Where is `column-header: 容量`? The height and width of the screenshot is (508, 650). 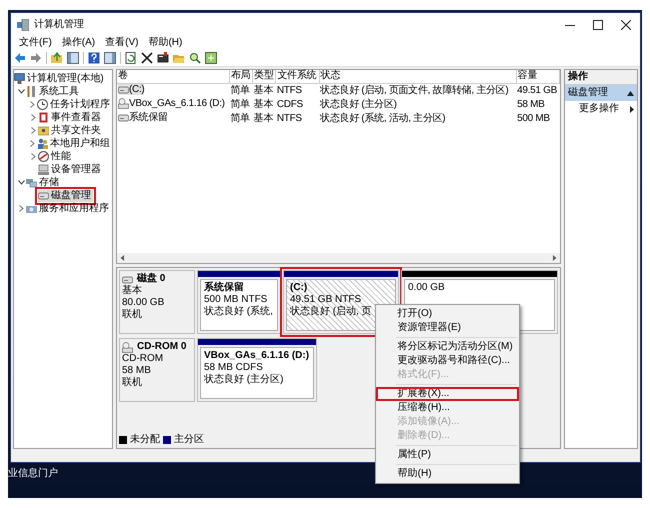
column-header: 容量 is located at coordinates (538, 76).